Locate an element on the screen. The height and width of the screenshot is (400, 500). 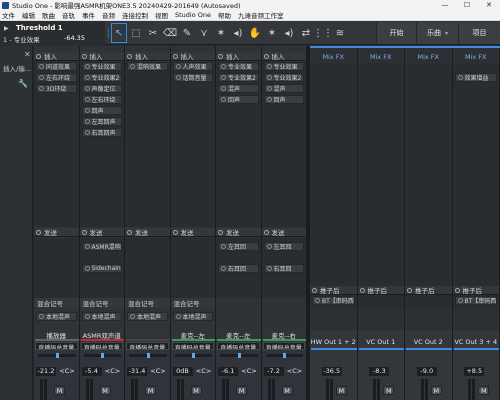
tab-project: 项目 is located at coordinates (479, 33).